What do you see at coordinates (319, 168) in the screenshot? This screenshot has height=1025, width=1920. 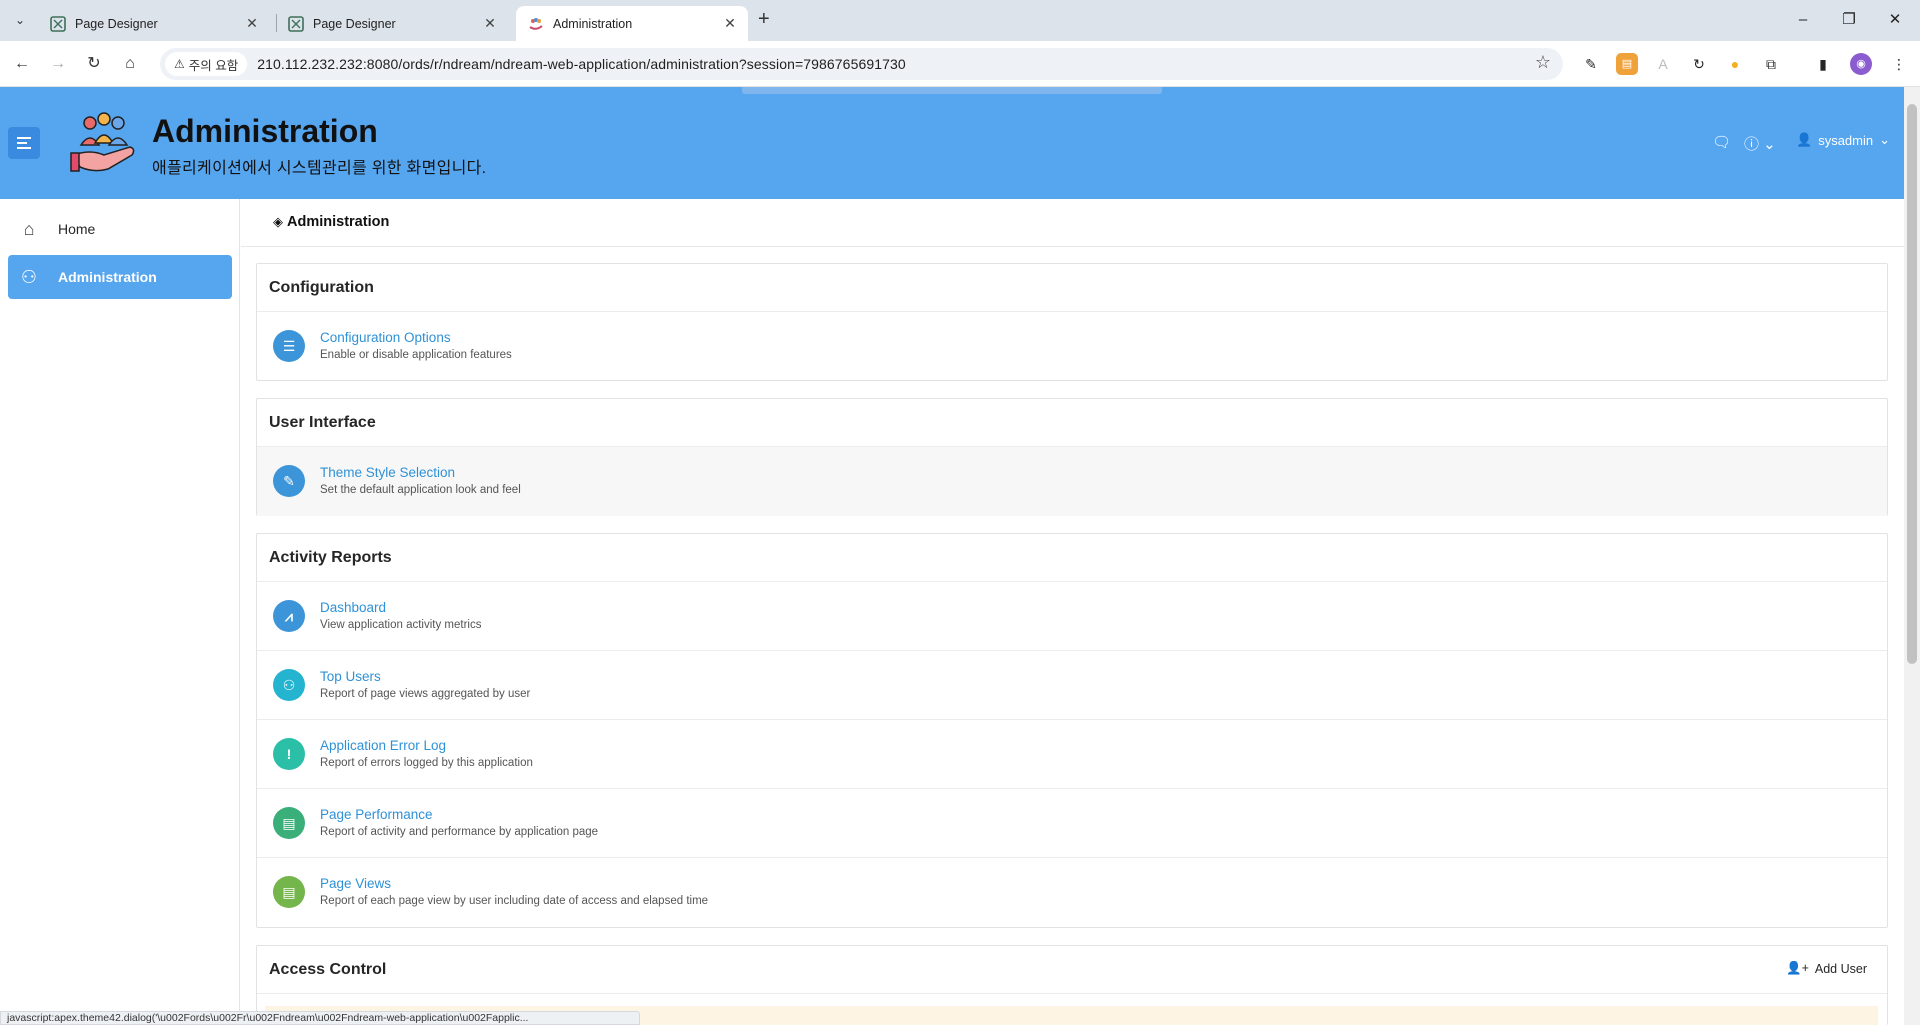 I see `page-subtitle: 애플리케이션에서 시스템관리를 위한 화면입니다.` at bounding box center [319, 168].